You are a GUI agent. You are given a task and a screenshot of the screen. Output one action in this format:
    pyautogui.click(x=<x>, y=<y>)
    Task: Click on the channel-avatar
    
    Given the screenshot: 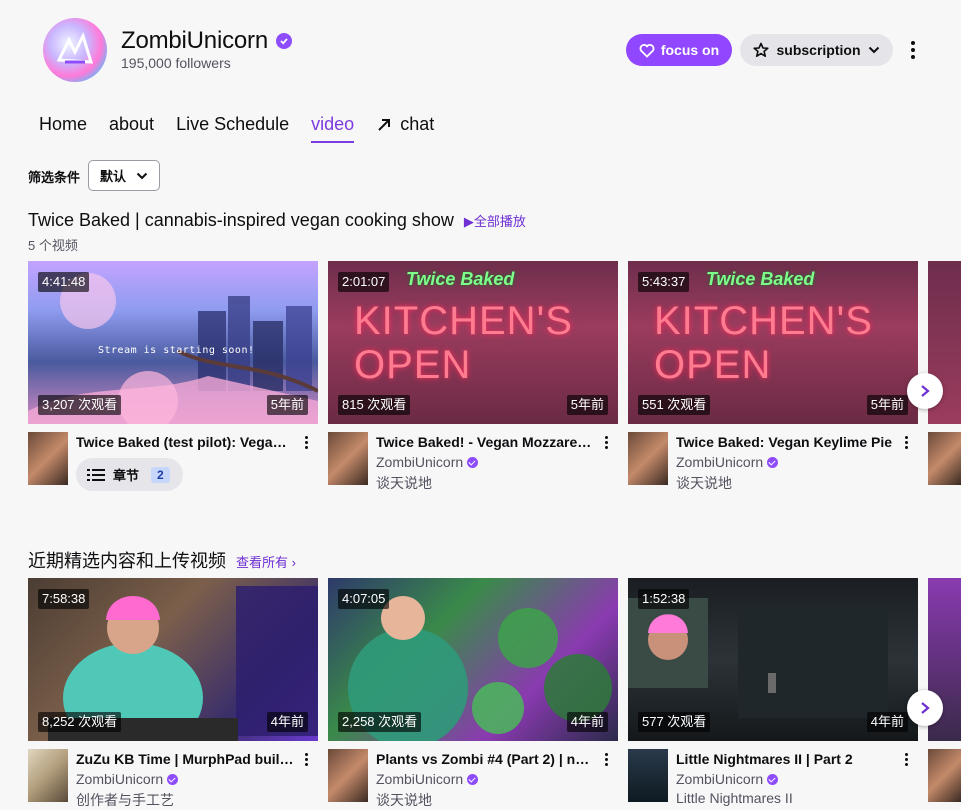 What is the action you would take?
    pyautogui.click(x=75, y=50)
    